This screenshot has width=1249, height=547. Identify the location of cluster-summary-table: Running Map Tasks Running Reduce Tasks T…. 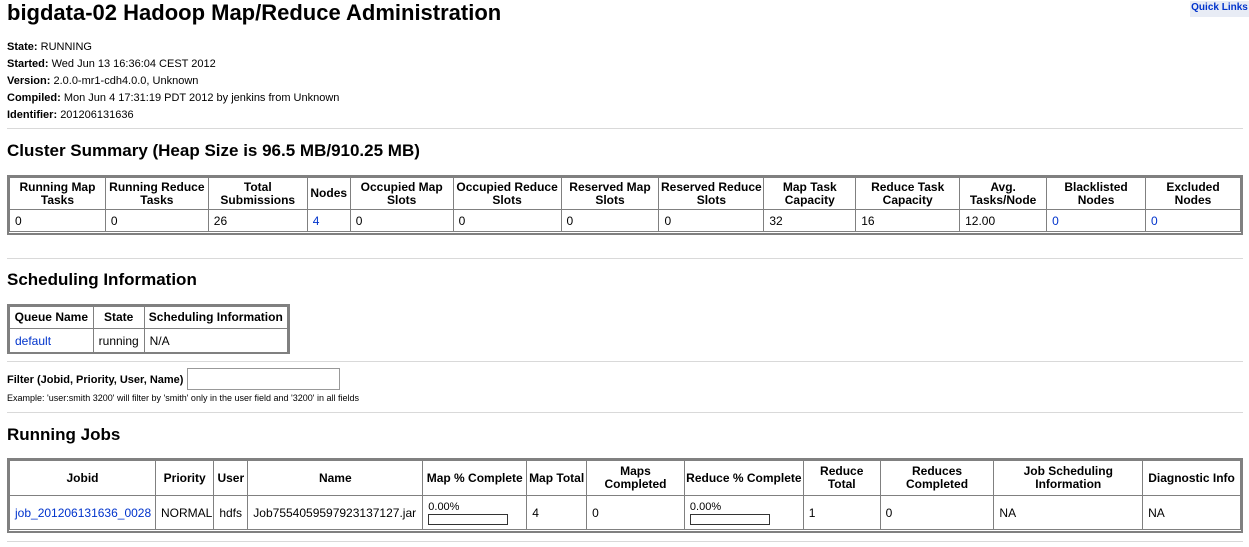
(625, 204).